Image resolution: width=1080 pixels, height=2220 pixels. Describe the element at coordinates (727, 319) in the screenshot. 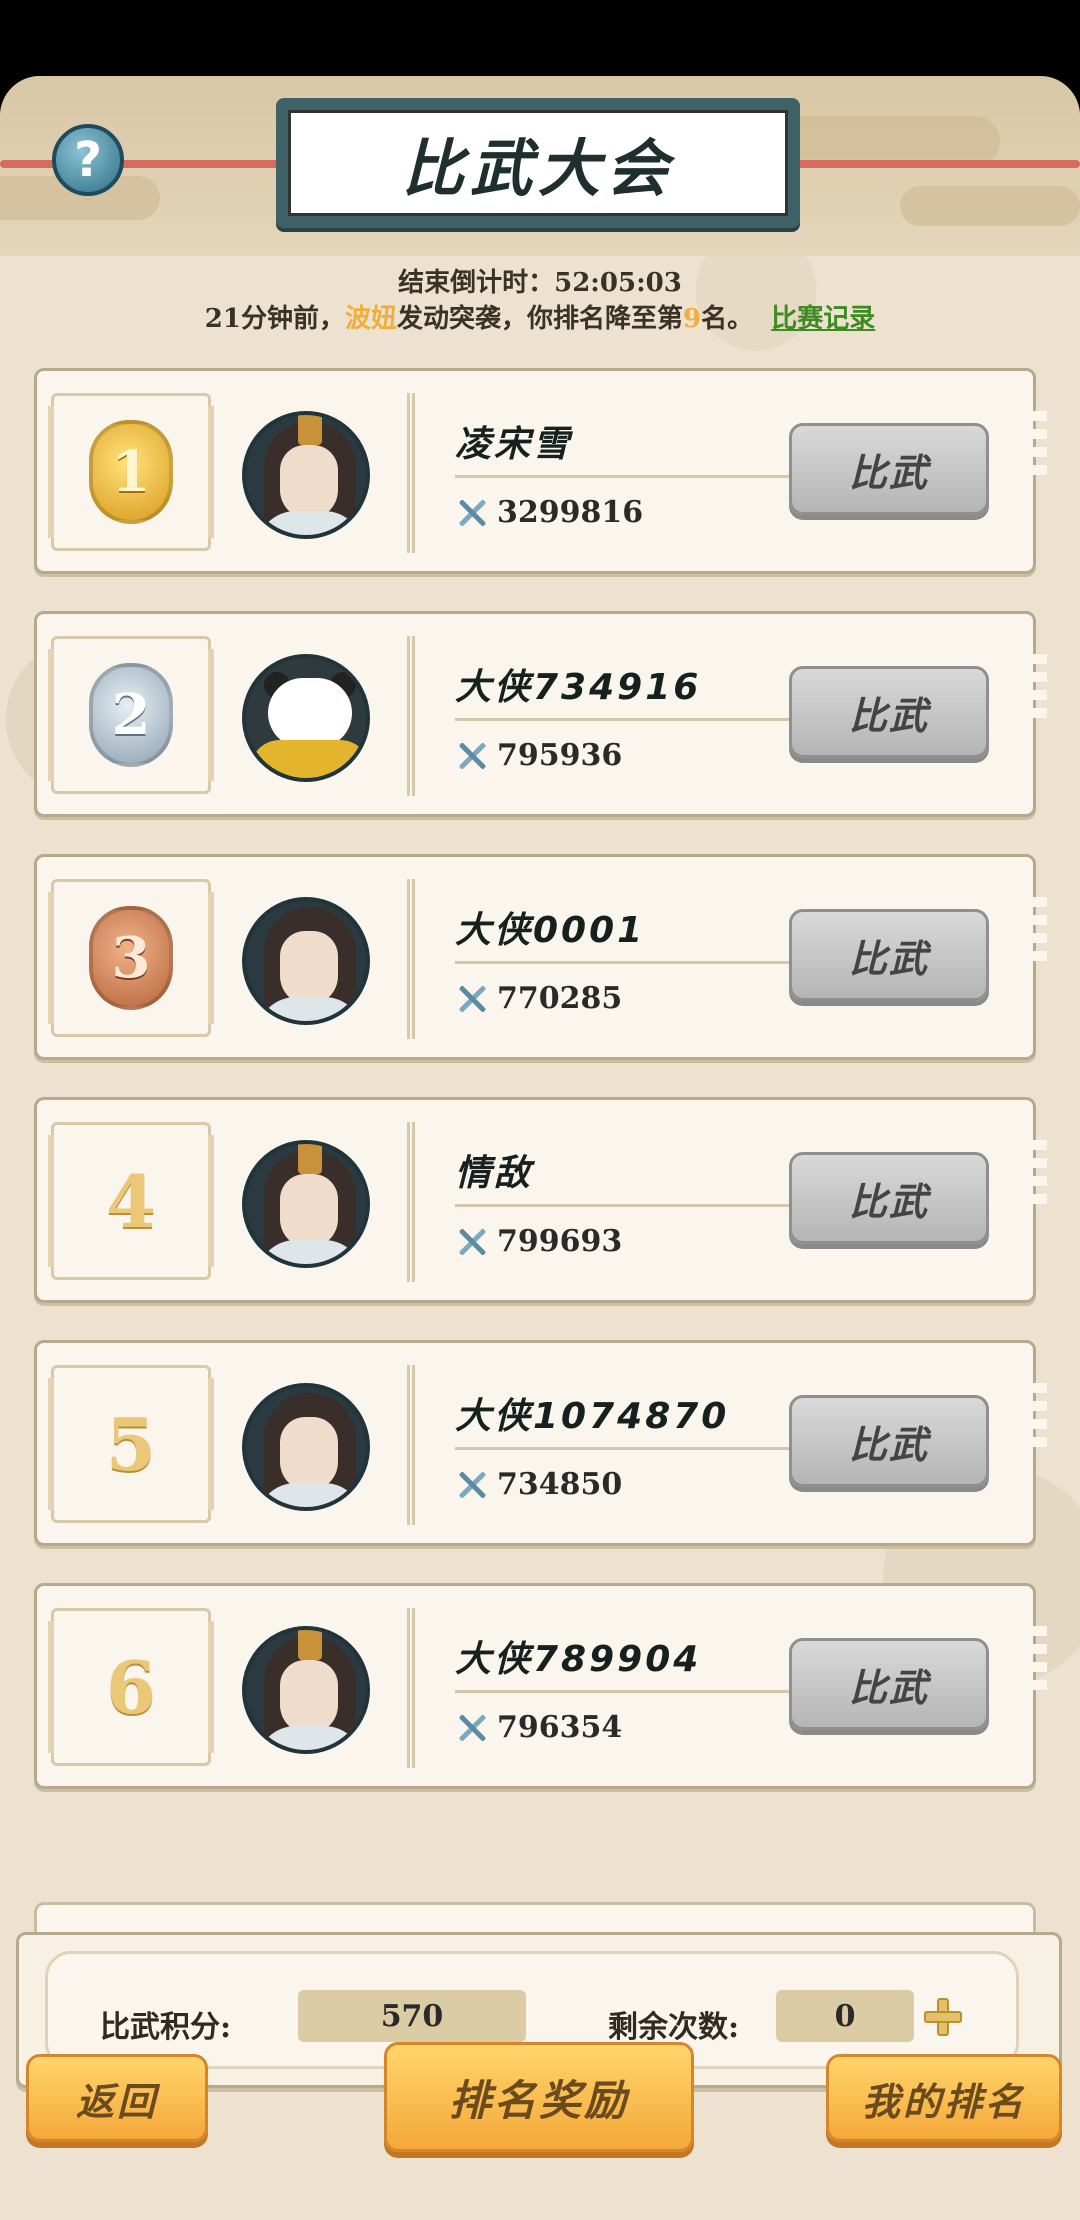

I see `notice-suffix: 名。` at that location.